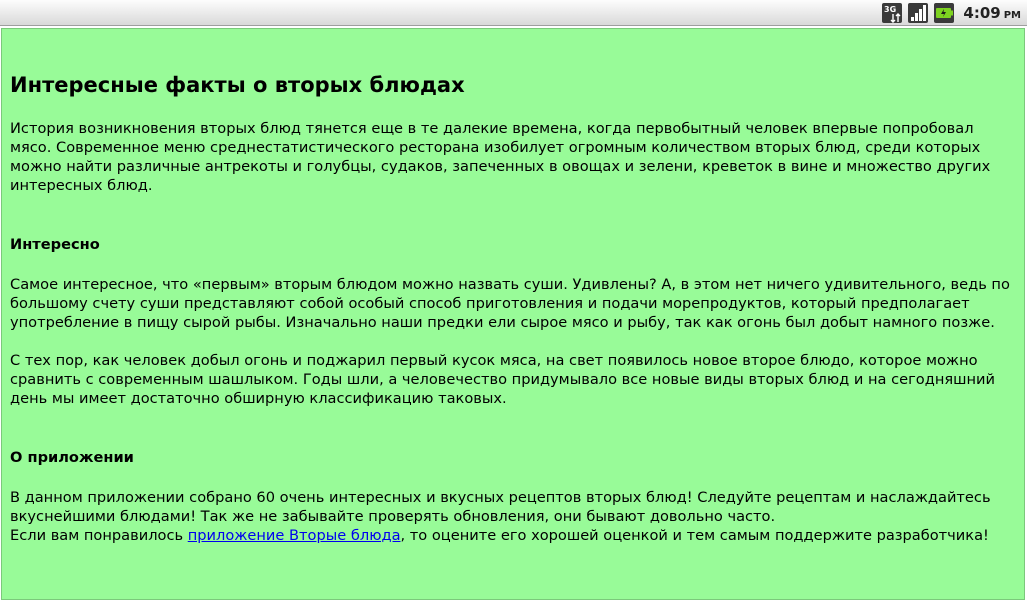 The height and width of the screenshot is (602, 1027). I want to click on about-heading: О приложении, so click(72, 457).